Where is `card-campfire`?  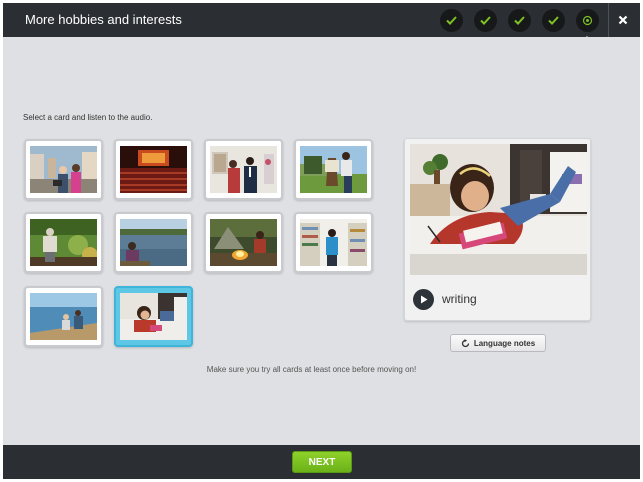
card-campfire is located at coordinates (243, 242).